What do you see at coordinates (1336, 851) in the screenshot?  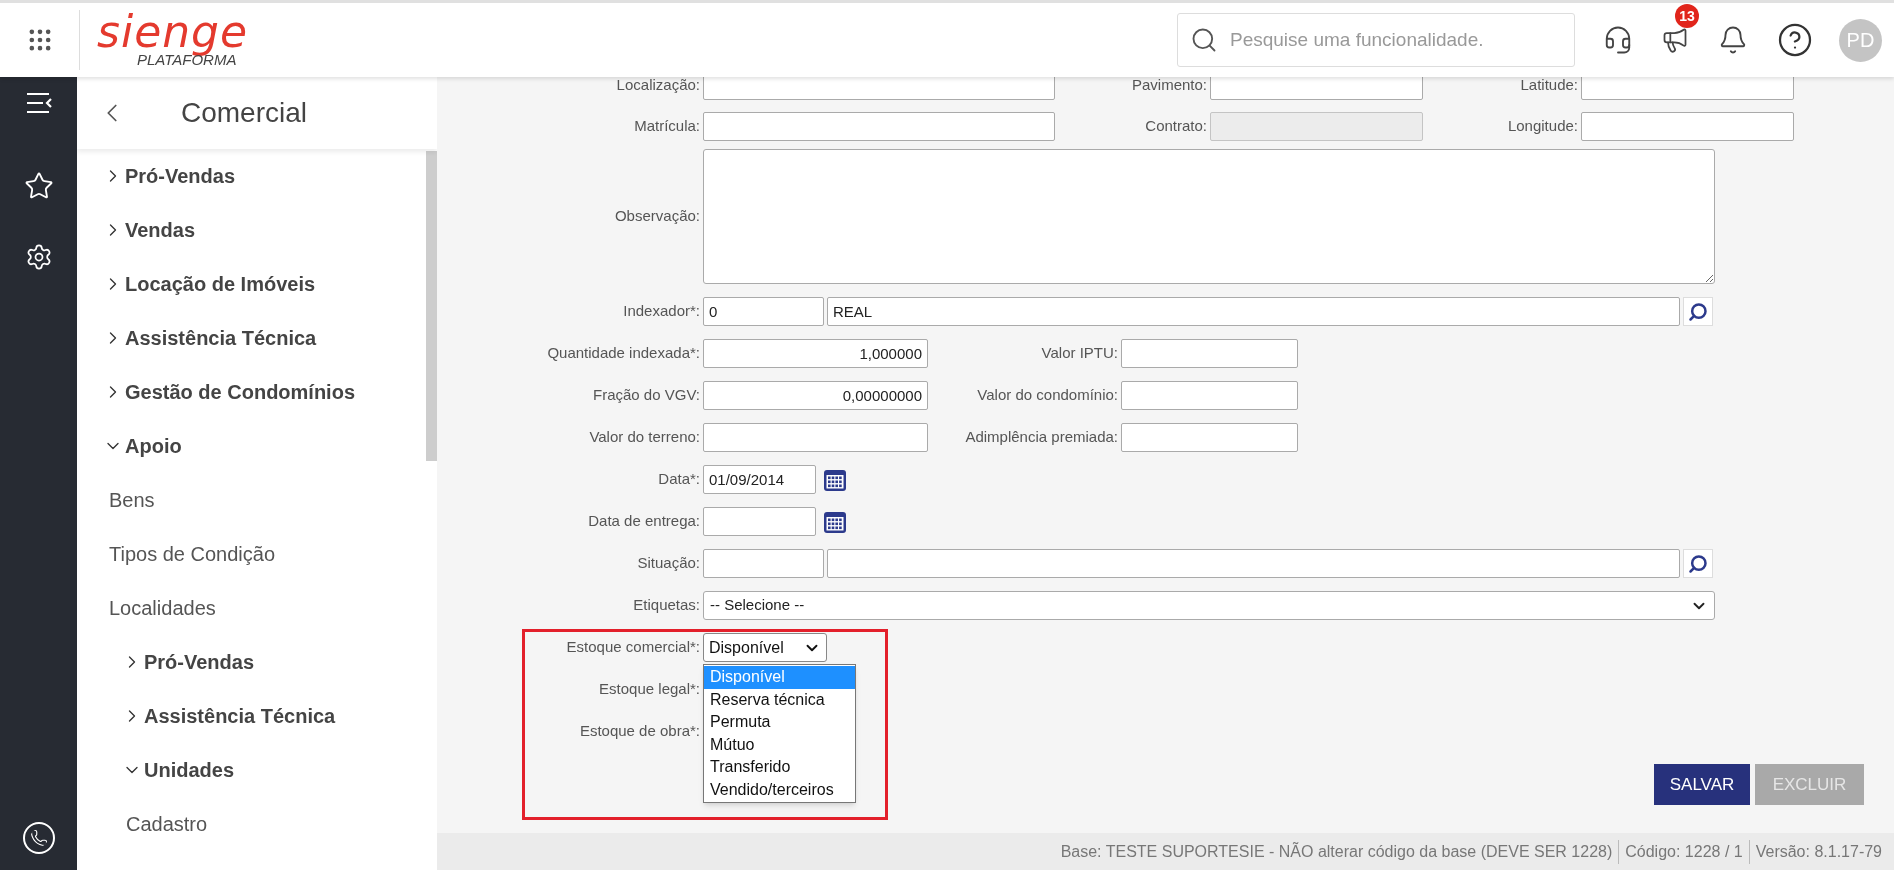 I see `status-text: Base: TESTE SUPORTESIE - NÃO alterar código da base (DEVE SER 1228)` at bounding box center [1336, 851].